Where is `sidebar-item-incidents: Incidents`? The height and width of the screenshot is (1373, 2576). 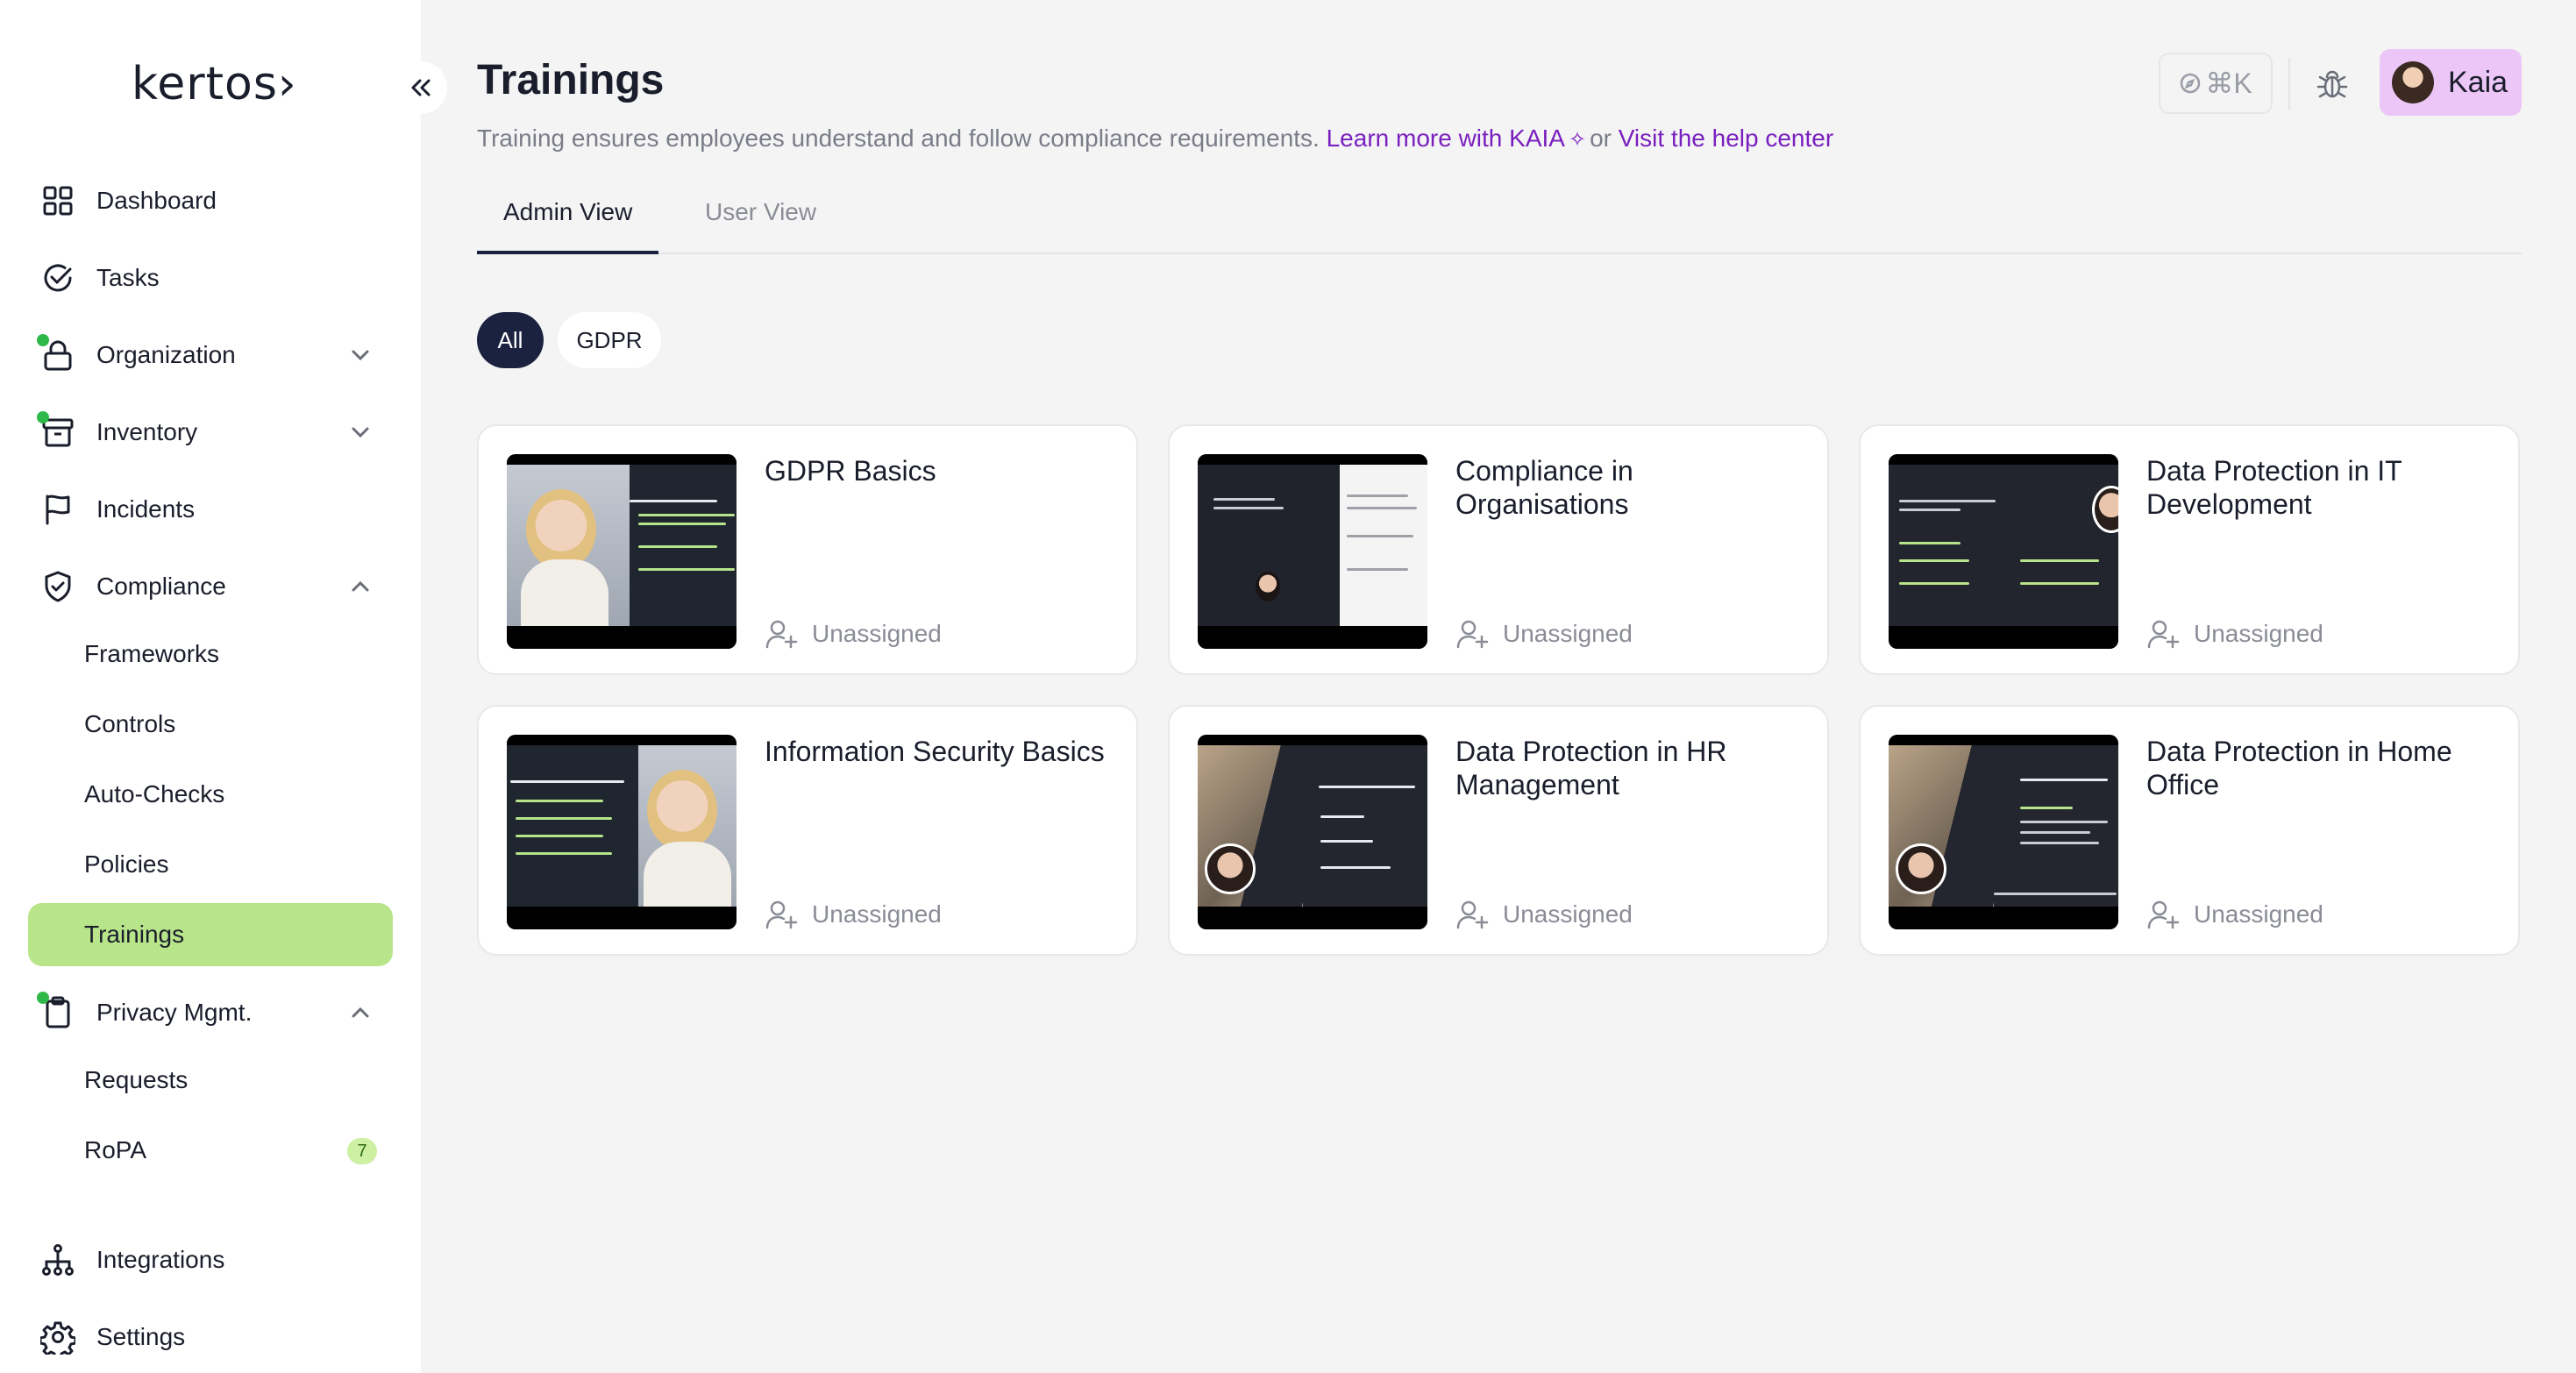 sidebar-item-incidents: Incidents is located at coordinates (210, 509).